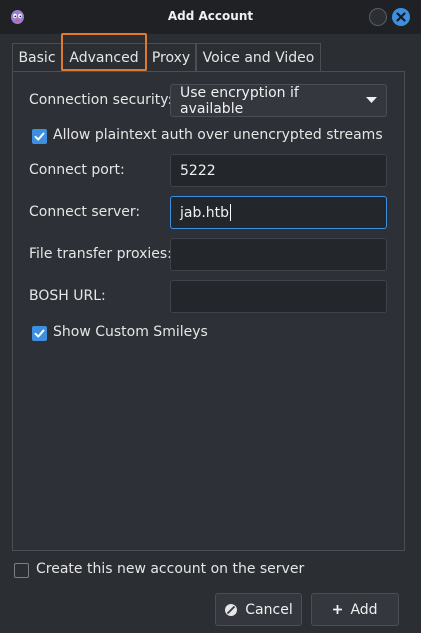  What do you see at coordinates (371, 100) in the screenshot?
I see `dropdown-arrow-icon` at bounding box center [371, 100].